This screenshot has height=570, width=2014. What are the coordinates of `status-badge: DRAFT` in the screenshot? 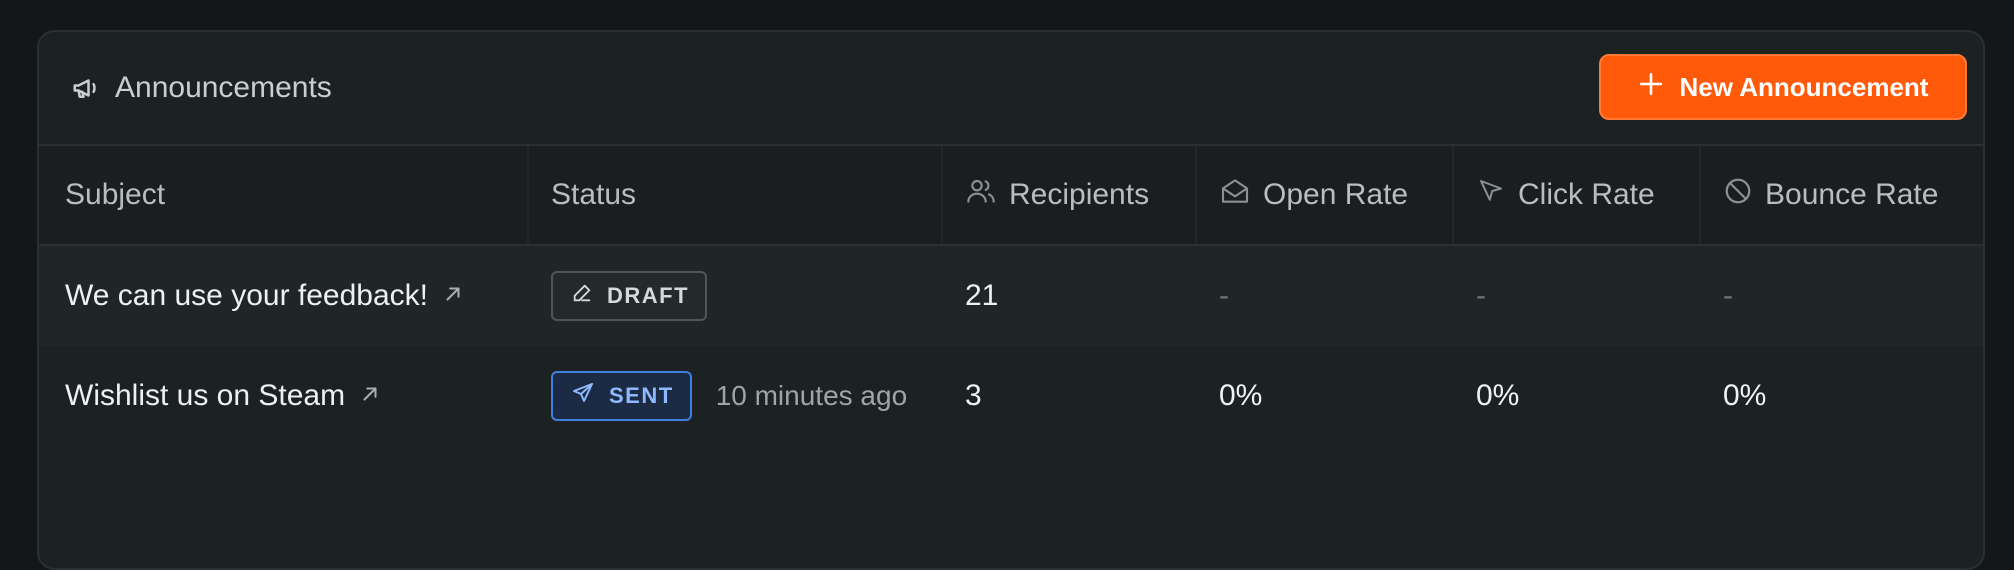 It's located at (629, 296).